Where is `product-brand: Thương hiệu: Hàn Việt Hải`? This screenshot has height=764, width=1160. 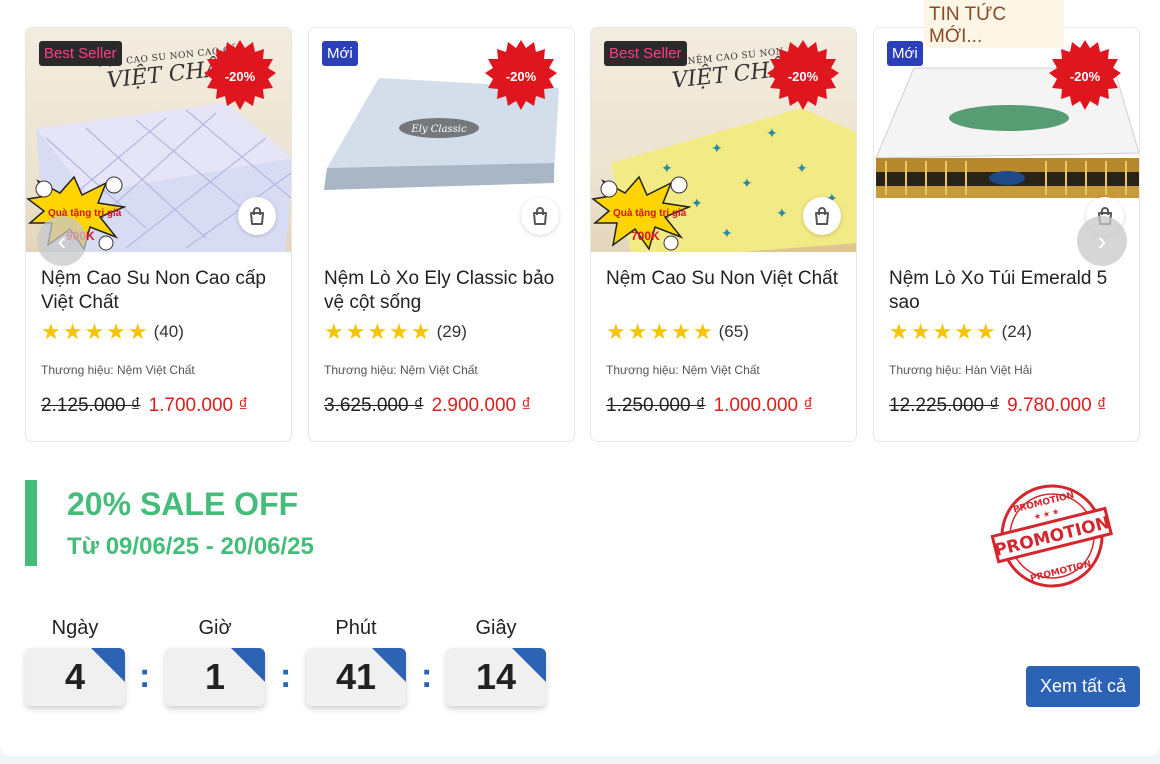 product-brand: Thương hiệu: Hàn Việt Hải is located at coordinates (961, 370).